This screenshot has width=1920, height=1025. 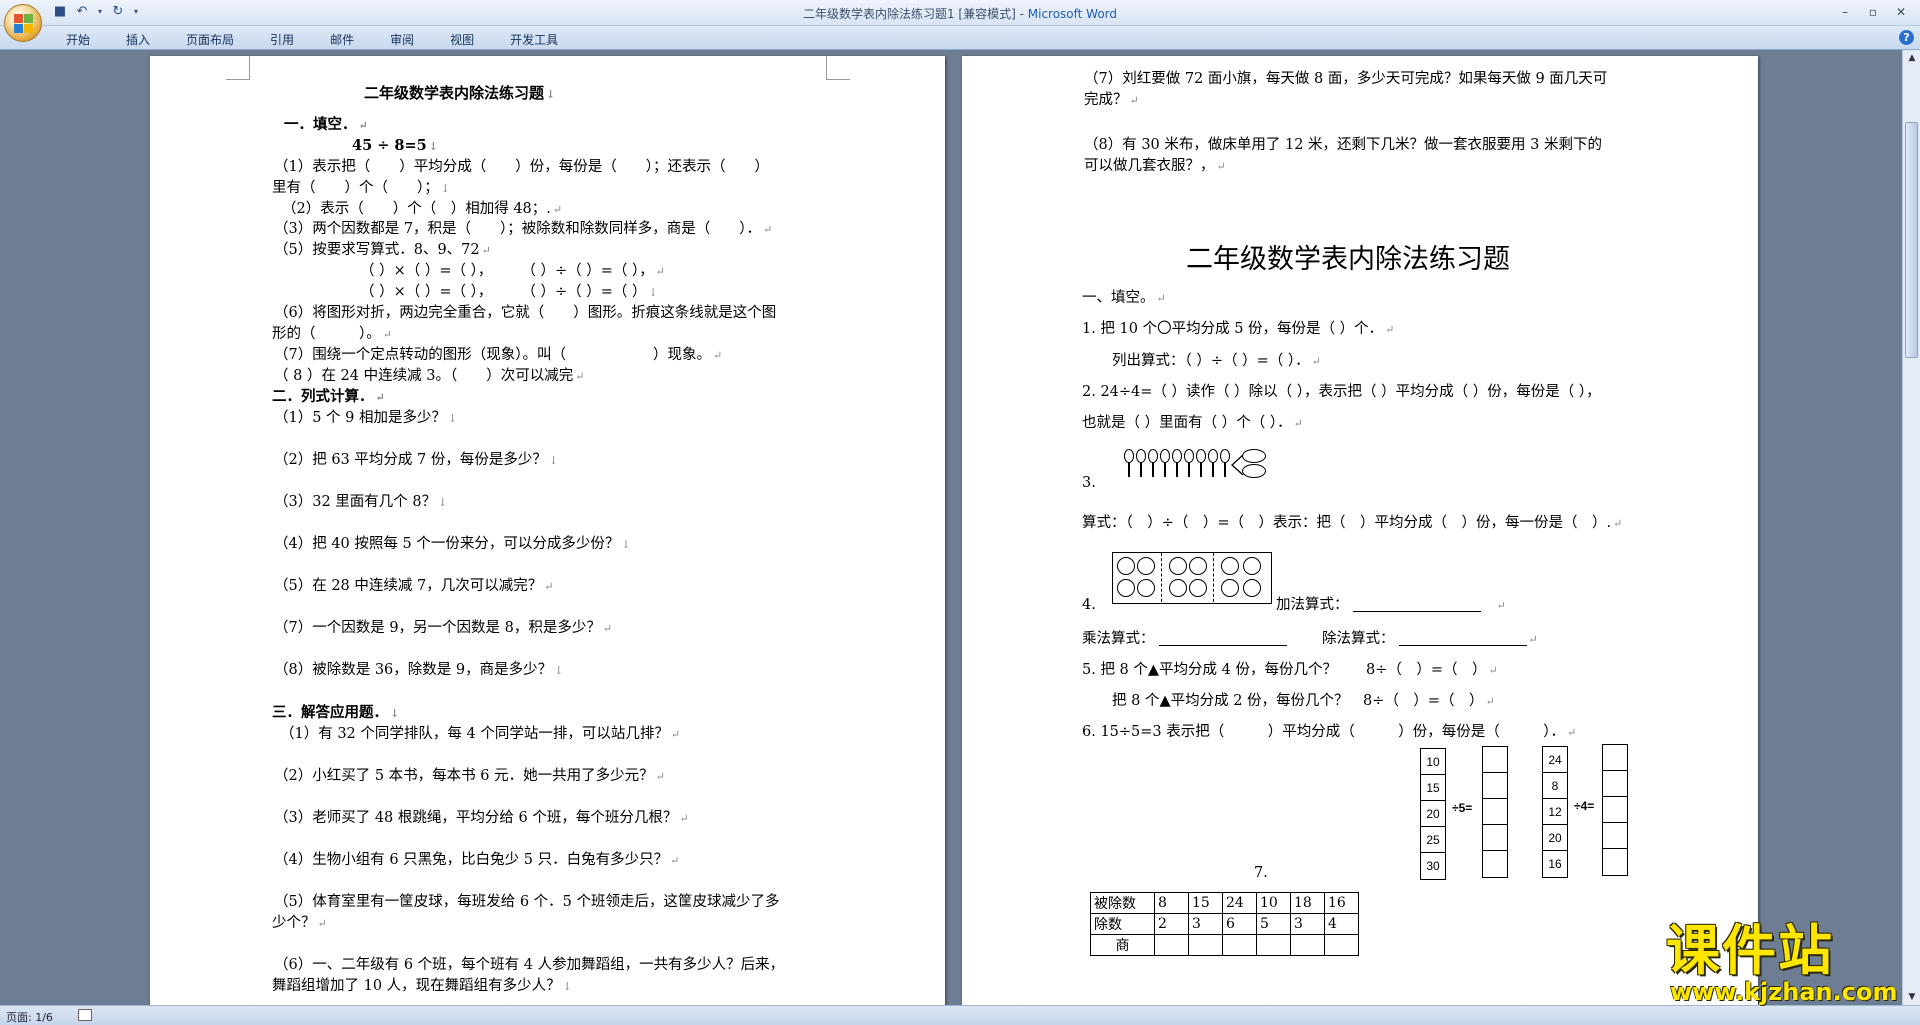 What do you see at coordinates (361, 502) in the screenshot?
I see `calc-question: （3）32 里面有几个 8？ ↓` at bounding box center [361, 502].